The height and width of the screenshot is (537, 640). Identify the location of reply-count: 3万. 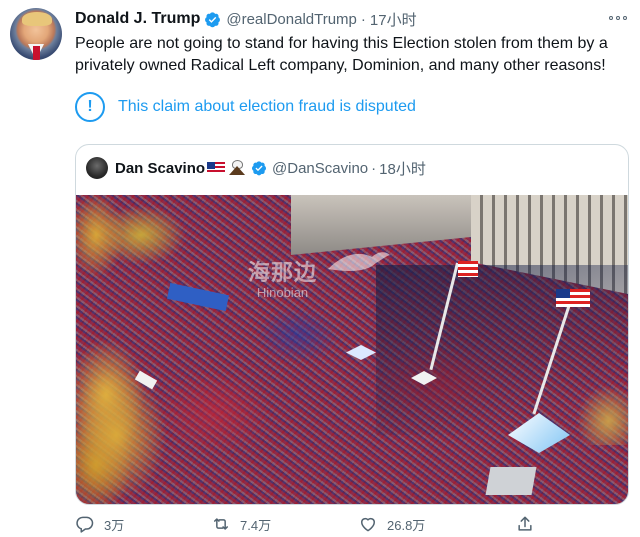
(114, 525).